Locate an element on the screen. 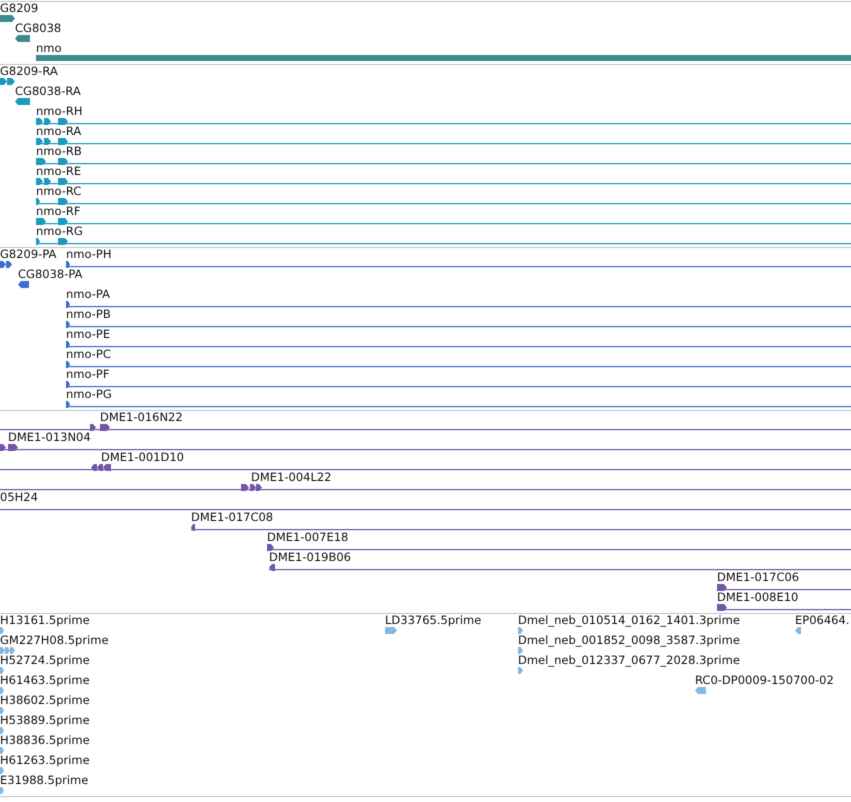 The height and width of the screenshot is (802, 851). feature-label: G8209 is located at coordinates (19, 8).